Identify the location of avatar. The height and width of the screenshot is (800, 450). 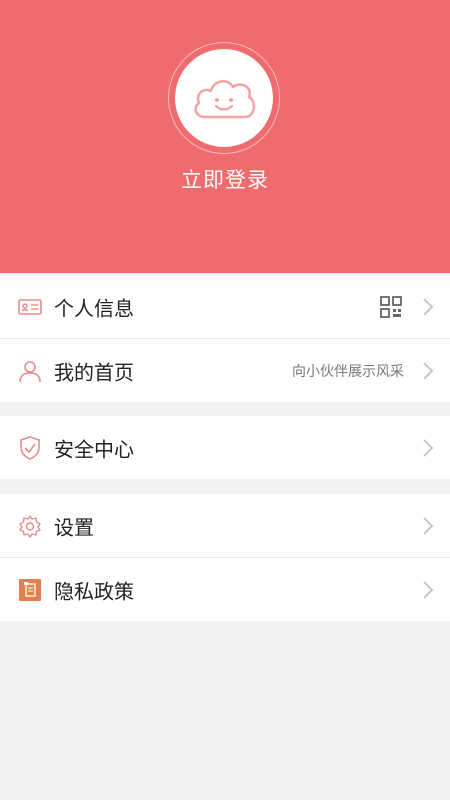
(224, 98).